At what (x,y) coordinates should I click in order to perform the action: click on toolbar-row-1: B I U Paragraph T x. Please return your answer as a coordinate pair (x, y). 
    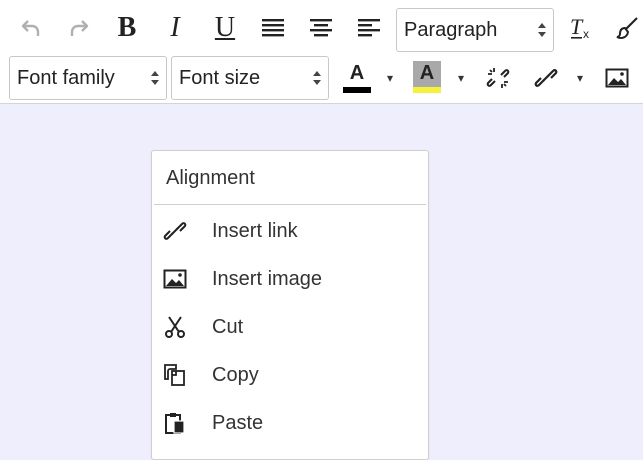
    Looking at the image, I should click on (321, 29).